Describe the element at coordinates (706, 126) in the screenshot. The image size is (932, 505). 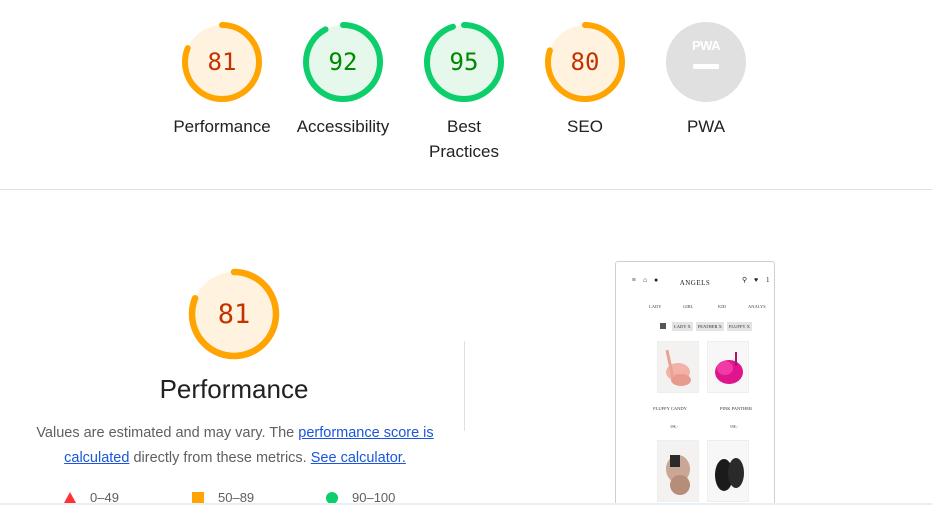
I see `pwa-label: PWA` at that location.